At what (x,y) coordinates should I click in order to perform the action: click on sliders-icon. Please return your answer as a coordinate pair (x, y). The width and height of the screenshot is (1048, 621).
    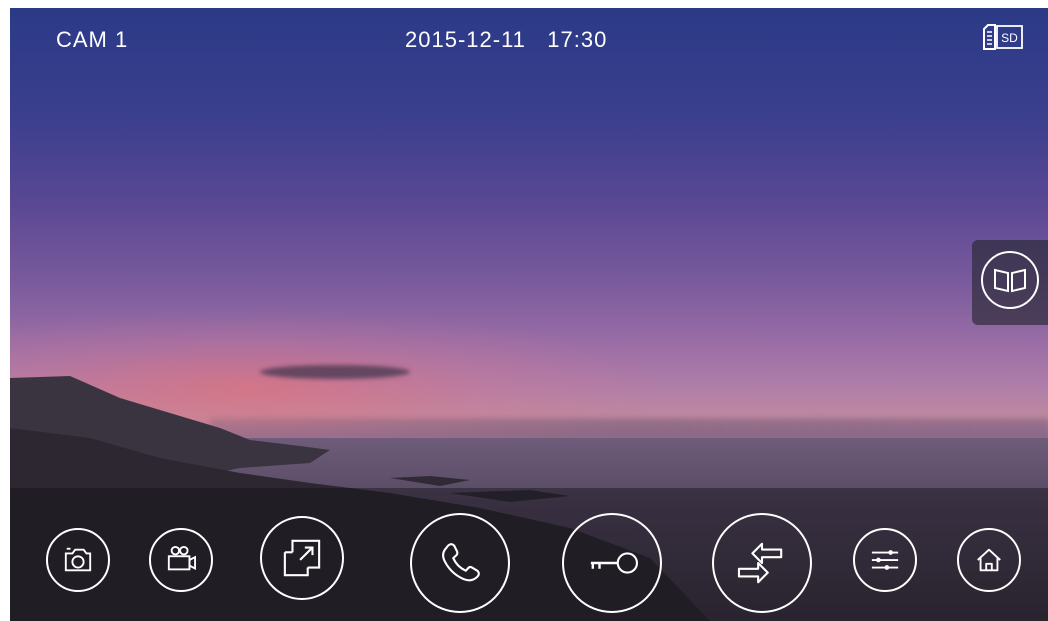
    Looking at the image, I should click on (885, 560).